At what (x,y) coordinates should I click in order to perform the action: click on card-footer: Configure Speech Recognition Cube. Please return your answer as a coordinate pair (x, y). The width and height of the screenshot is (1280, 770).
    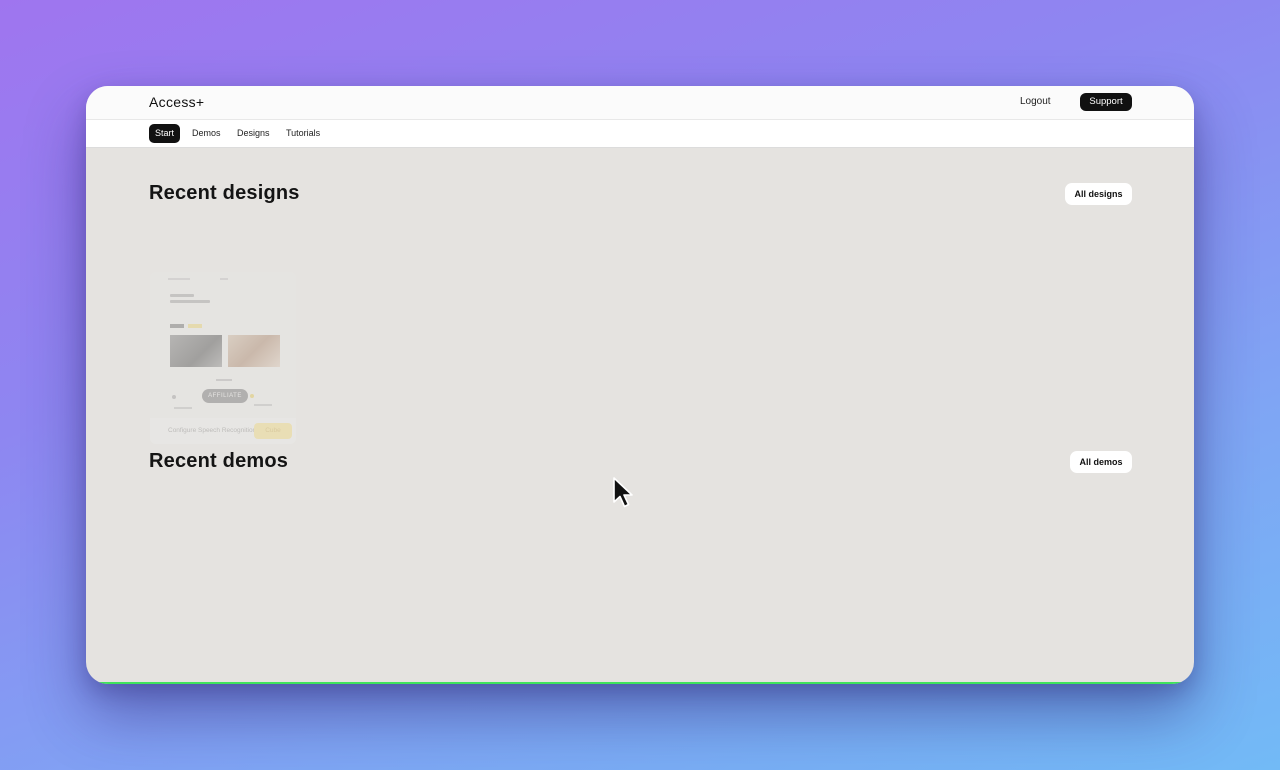
    Looking at the image, I should click on (223, 431).